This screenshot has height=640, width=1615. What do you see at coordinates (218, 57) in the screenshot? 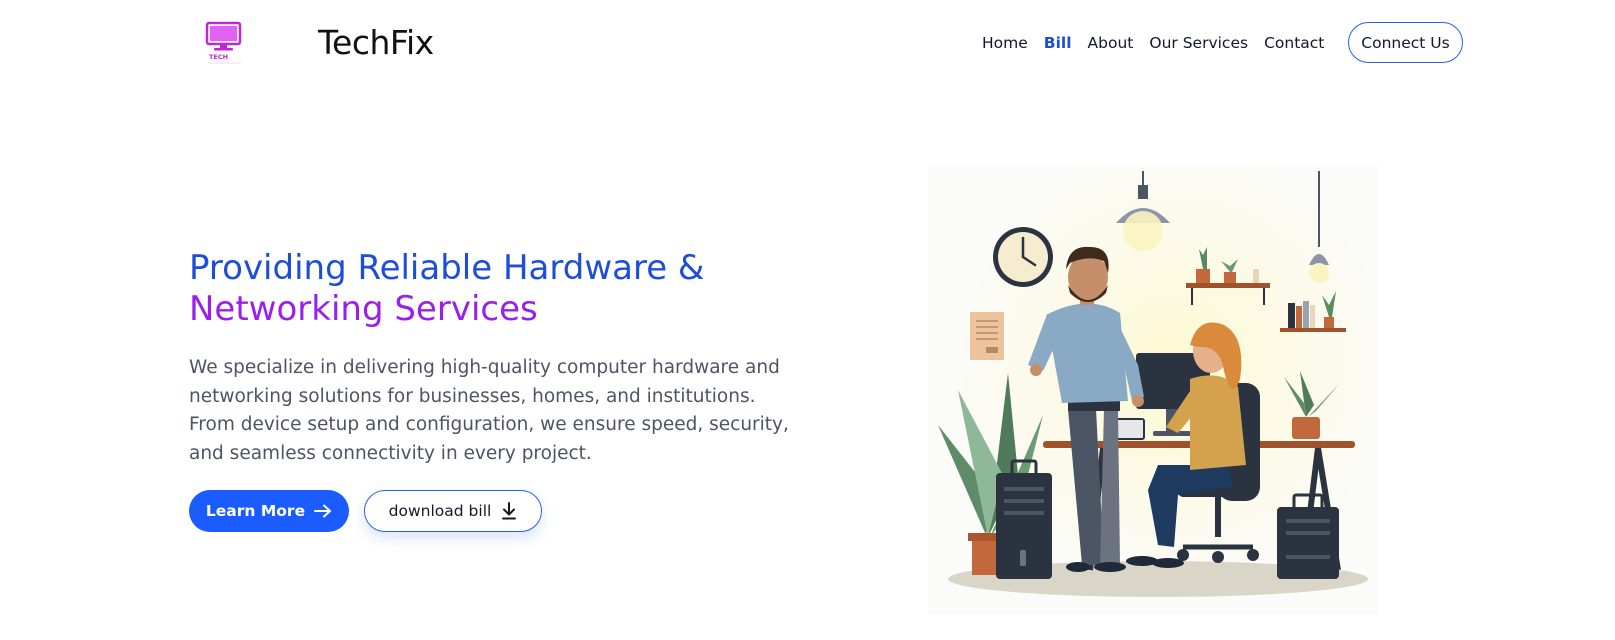
I see `logo-text: TECH` at bounding box center [218, 57].